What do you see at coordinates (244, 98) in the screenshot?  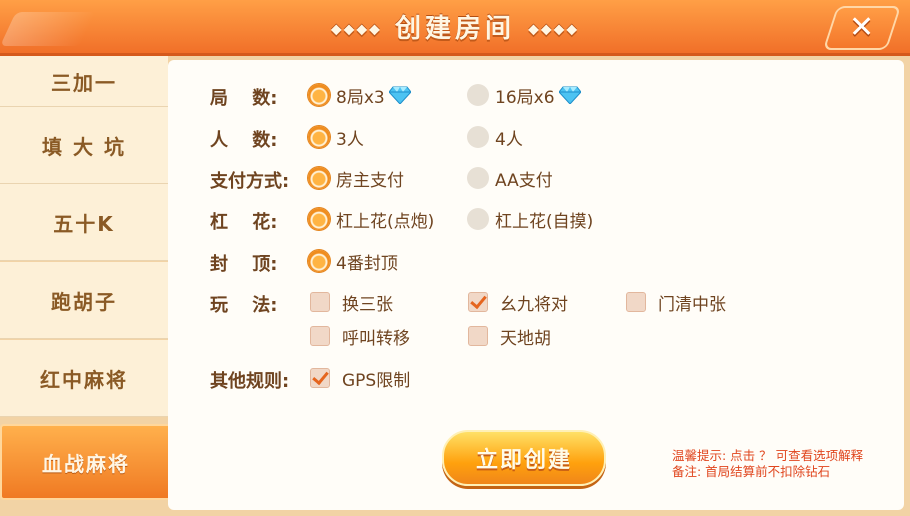 I see `rounds-label: 局 数:` at bounding box center [244, 98].